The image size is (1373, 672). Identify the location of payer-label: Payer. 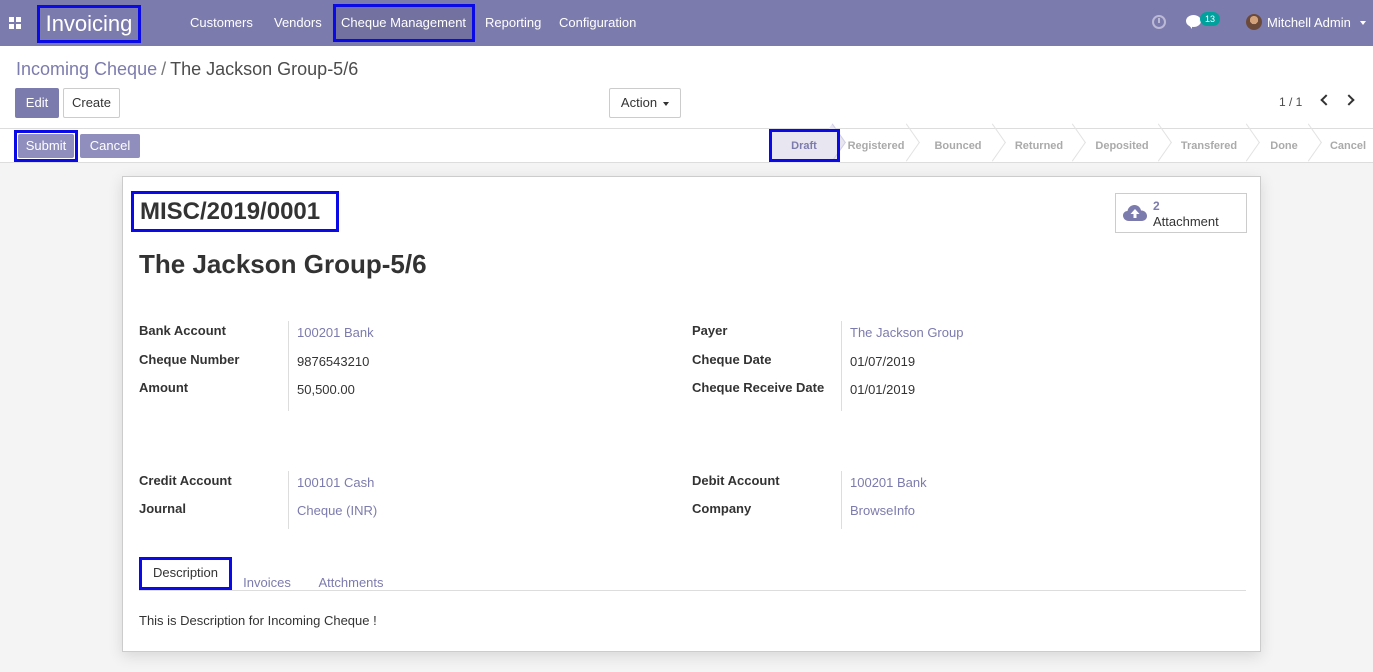
(710, 330).